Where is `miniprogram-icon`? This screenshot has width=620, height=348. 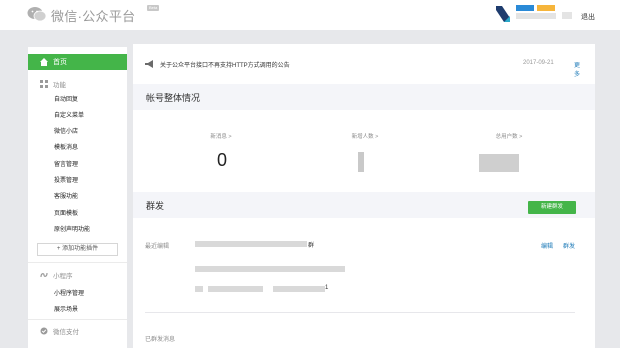 miniprogram-icon is located at coordinates (44, 275).